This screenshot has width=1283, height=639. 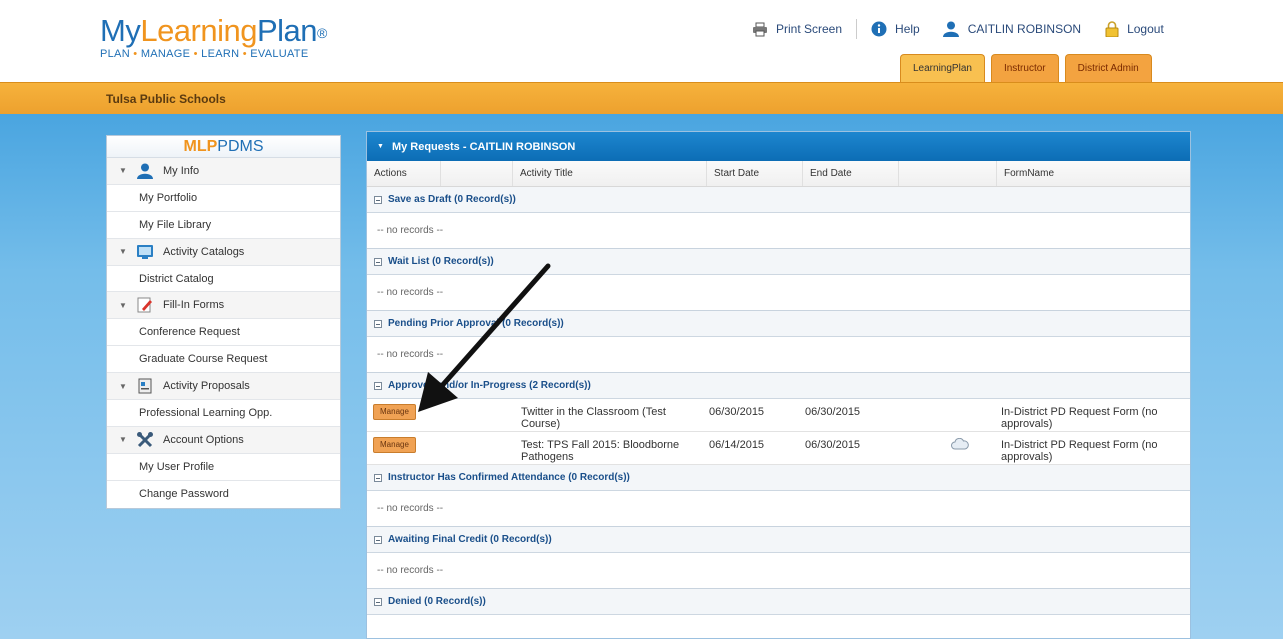 I want to click on col-end-date: End Date, so click(x=851, y=173).